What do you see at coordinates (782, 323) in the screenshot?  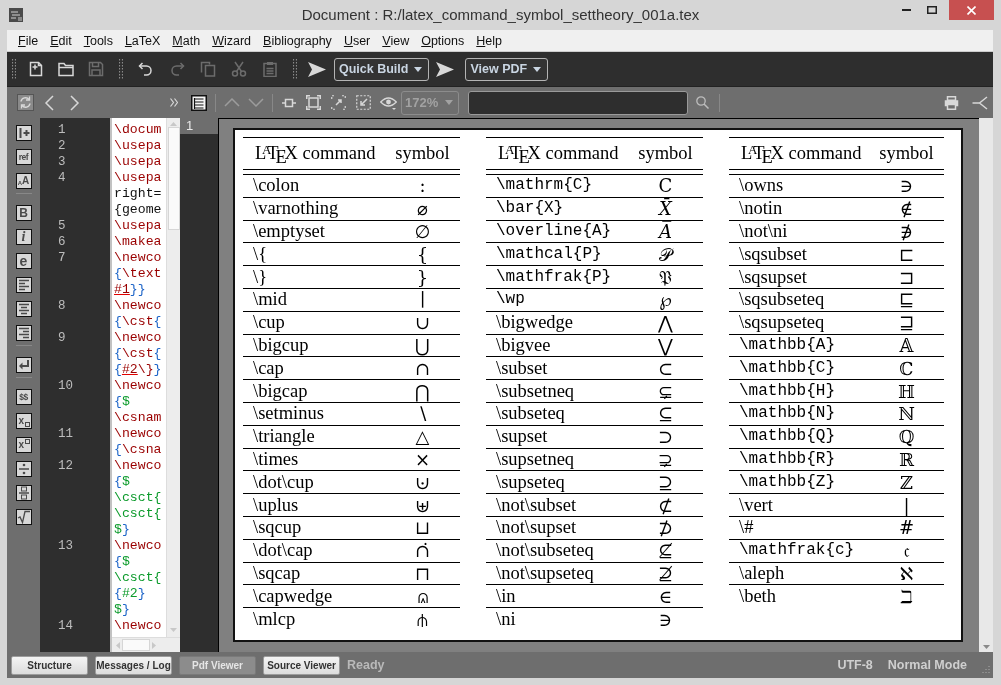 I see `command-cell-text: \sqsupseteq` at bounding box center [782, 323].